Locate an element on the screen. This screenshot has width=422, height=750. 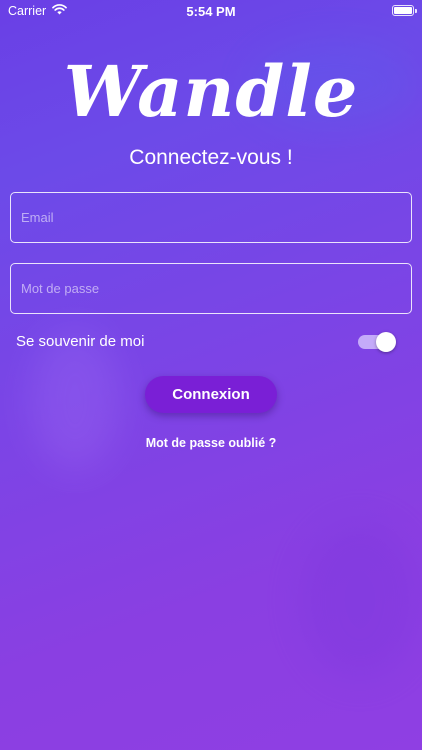
battery-icon is located at coordinates (404, 10).